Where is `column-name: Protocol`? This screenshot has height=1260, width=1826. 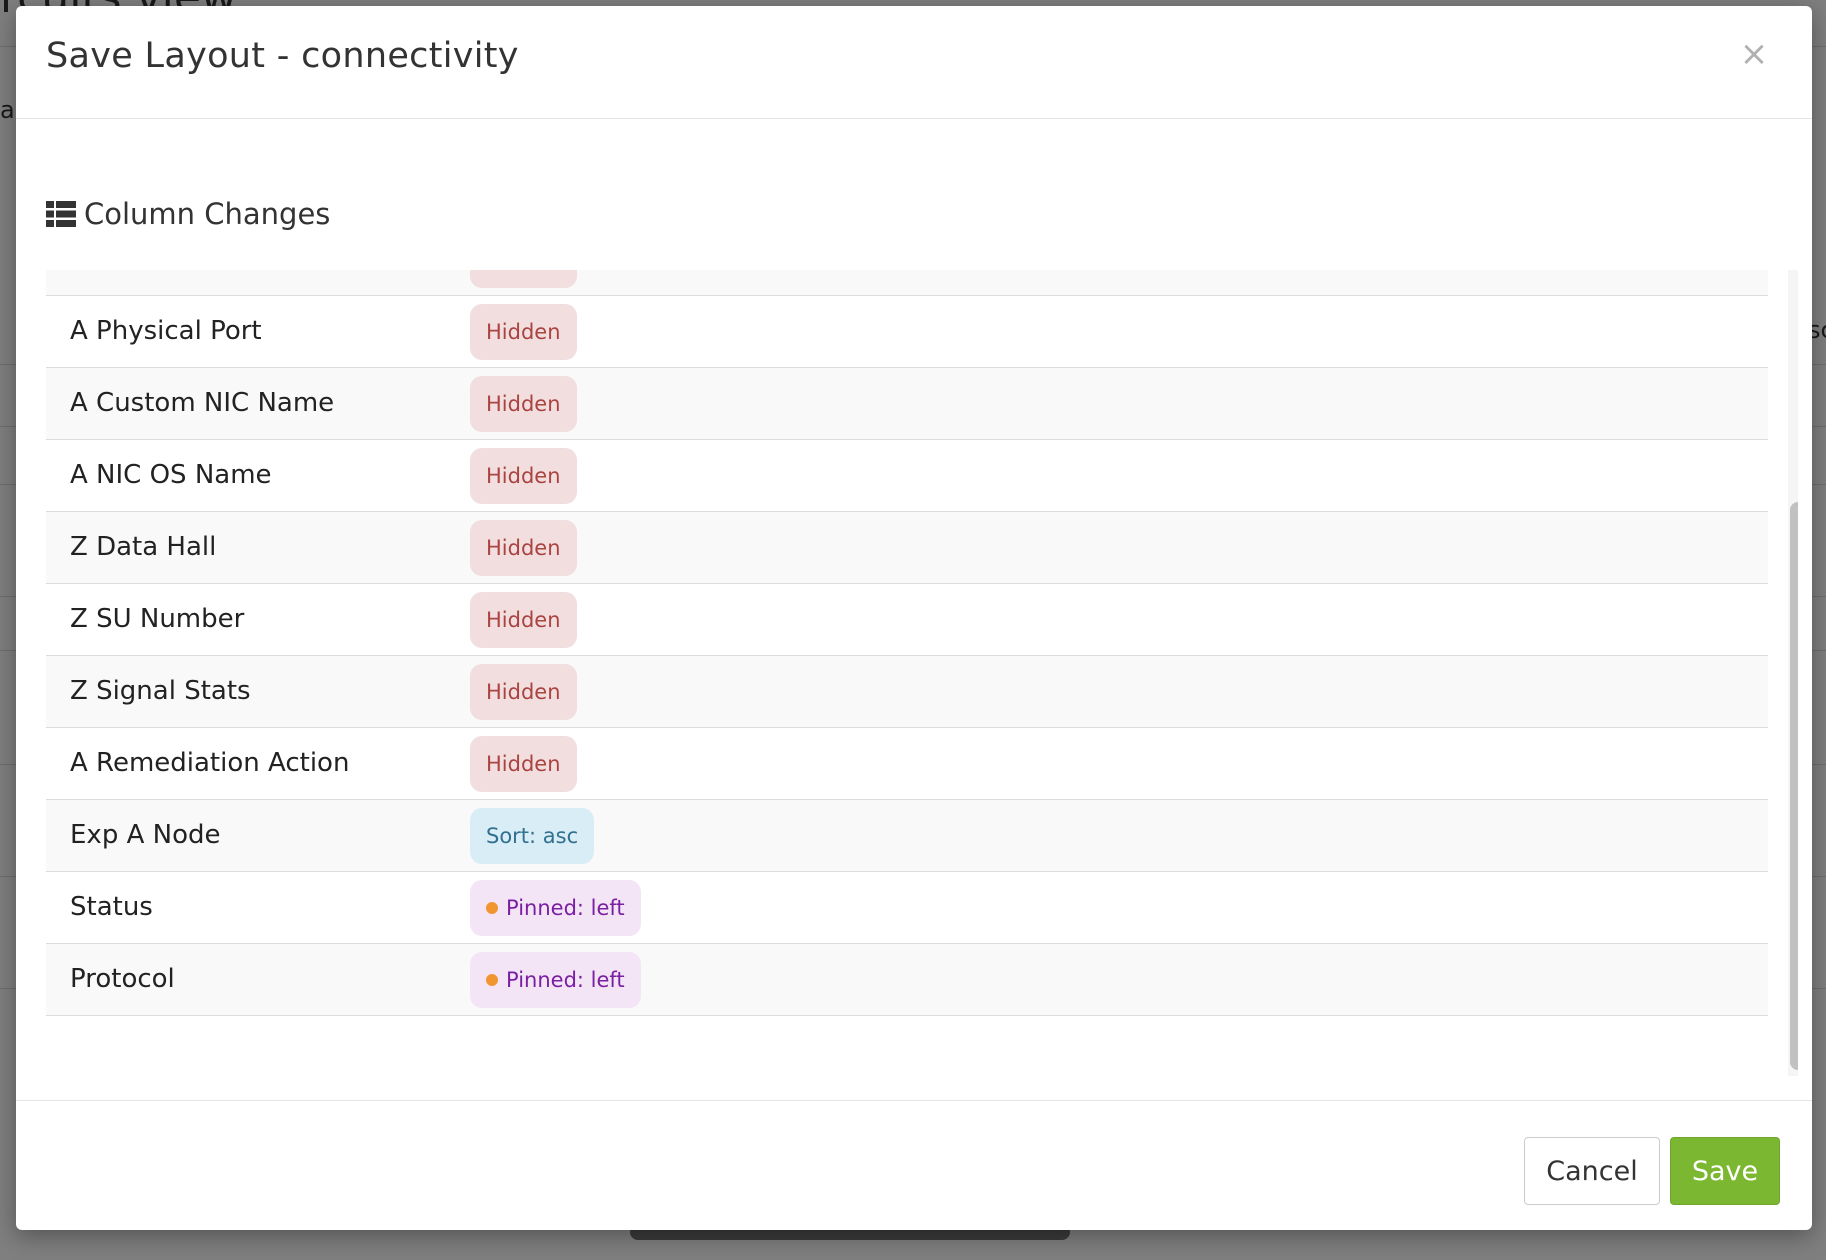 column-name: Protocol is located at coordinates (122, 979).